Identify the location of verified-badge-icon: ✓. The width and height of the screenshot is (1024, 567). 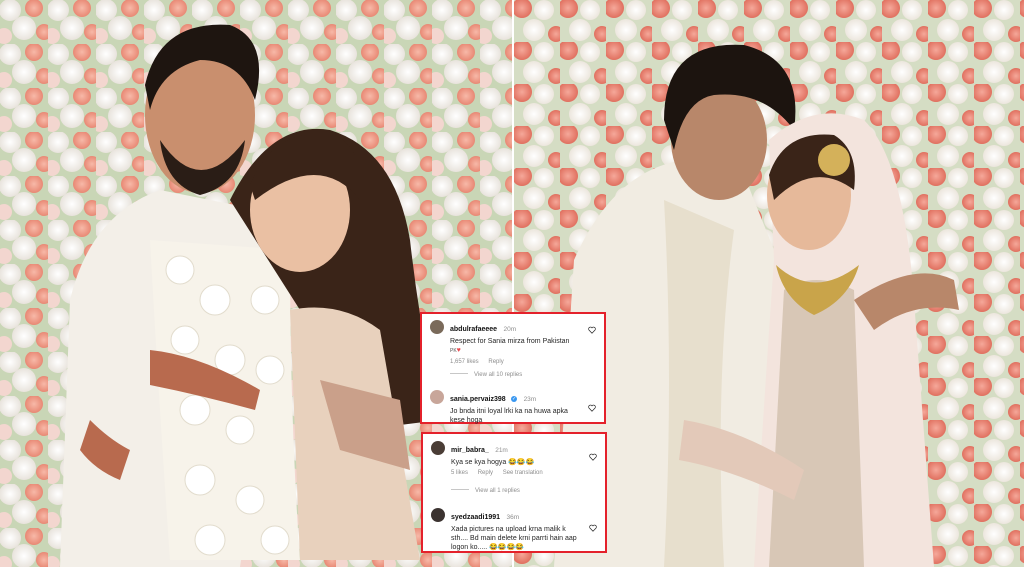
(514, 399).